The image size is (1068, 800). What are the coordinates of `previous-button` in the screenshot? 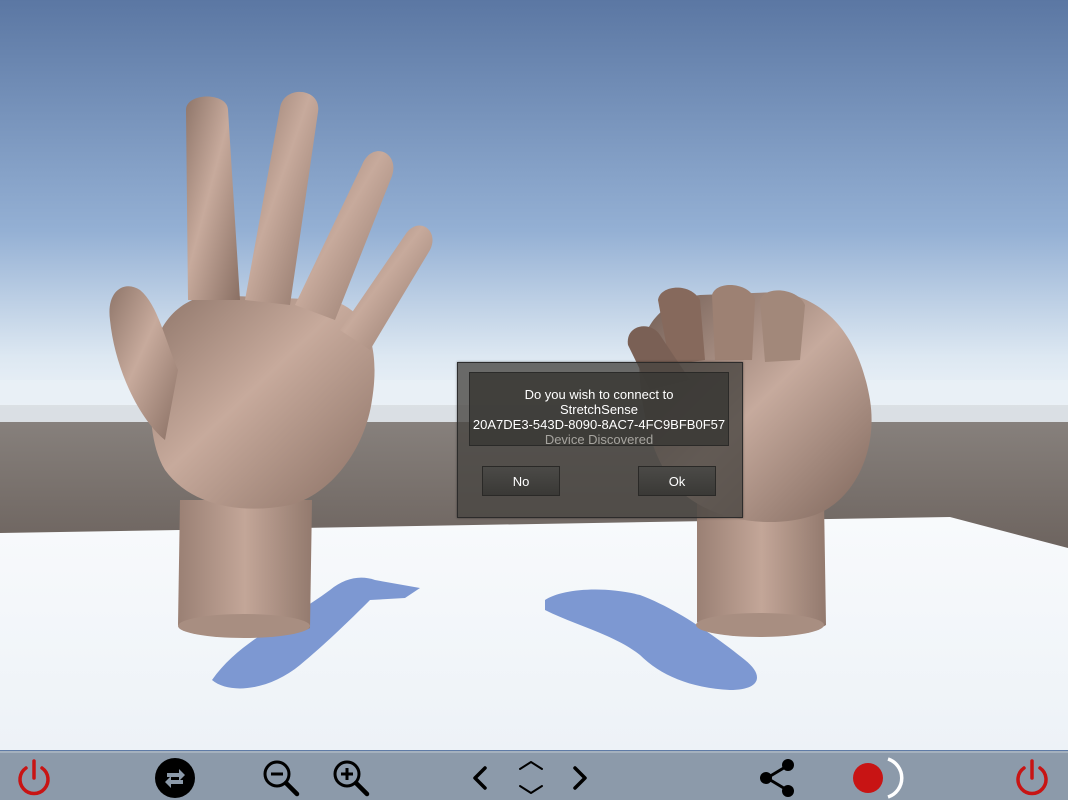 It's located at (481, 778).